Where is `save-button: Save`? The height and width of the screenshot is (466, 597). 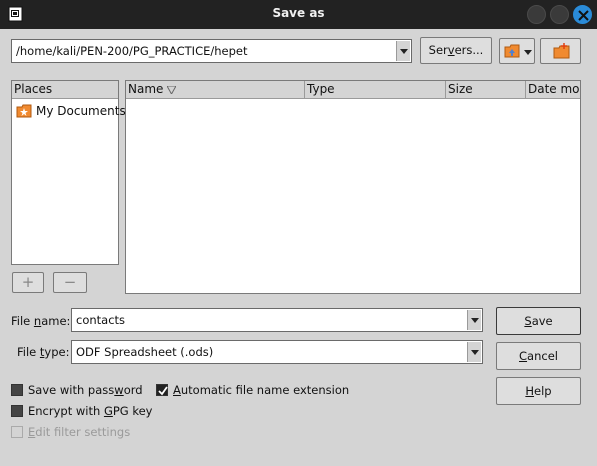 save-button: Save is located at coordinates (538, 321).